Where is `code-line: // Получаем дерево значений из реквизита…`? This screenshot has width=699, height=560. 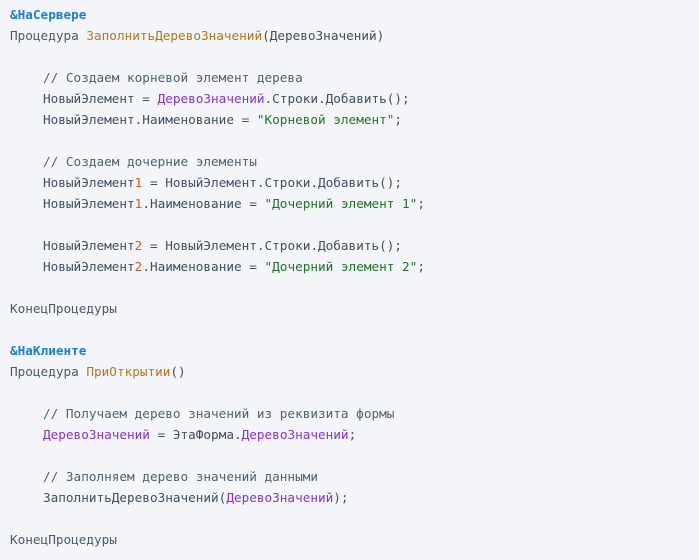
code-line: // Получаем дерево значений из реквизита… is located at coordinates (354, 413).